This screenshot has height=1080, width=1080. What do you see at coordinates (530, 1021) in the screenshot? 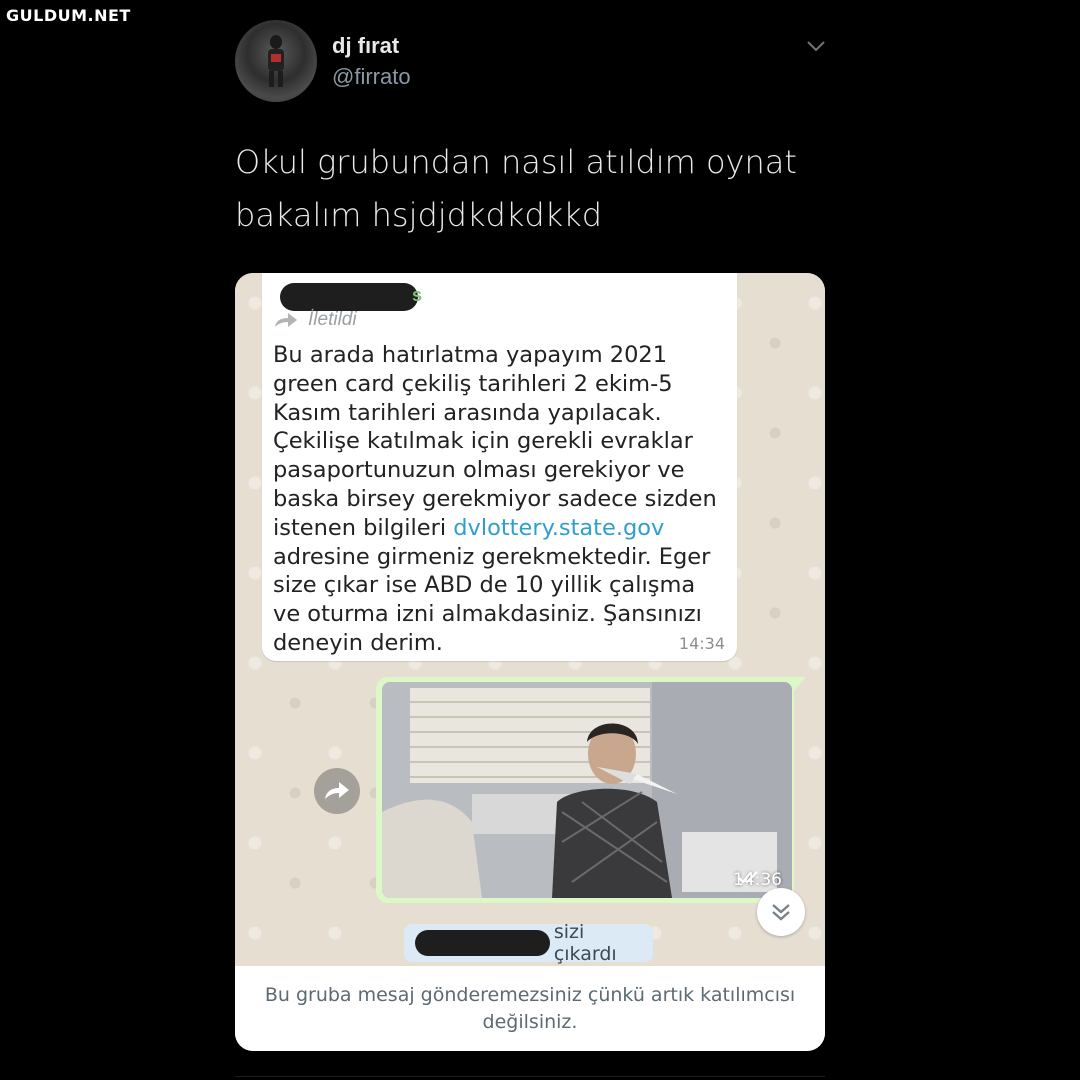
I see `notice-line: değilsiniz.` at bounding box center [530, 1021].